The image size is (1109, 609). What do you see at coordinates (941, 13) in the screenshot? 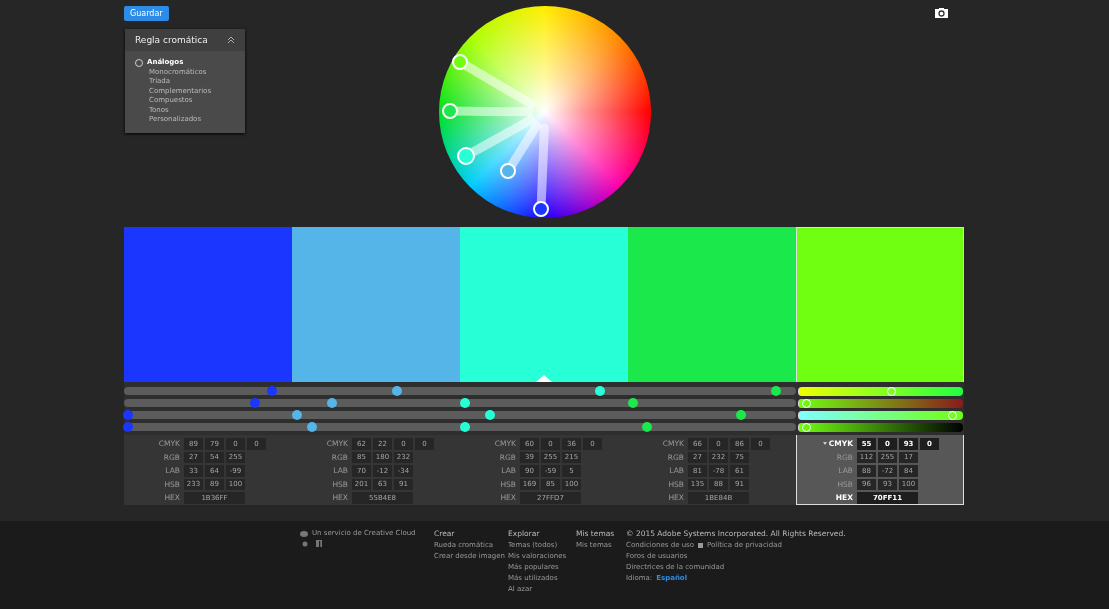
I see `camera-icon` at bounding box center [941, 13].